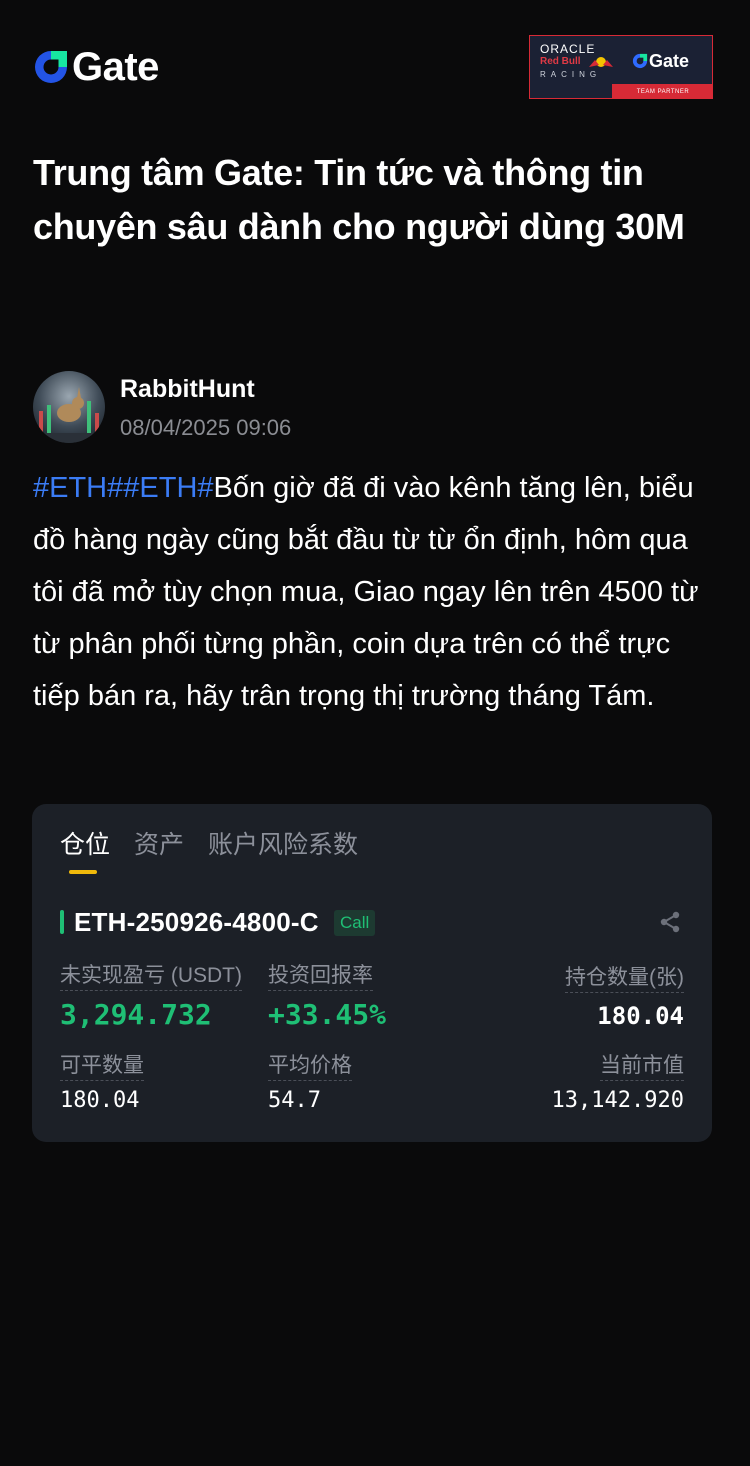 This screenshot has height=1466, width=750. What do you see at coordinates (283, 845) in the screenshot?
I see `tab-account-risk: 账户风险系数` at bounding box center [283, 845].